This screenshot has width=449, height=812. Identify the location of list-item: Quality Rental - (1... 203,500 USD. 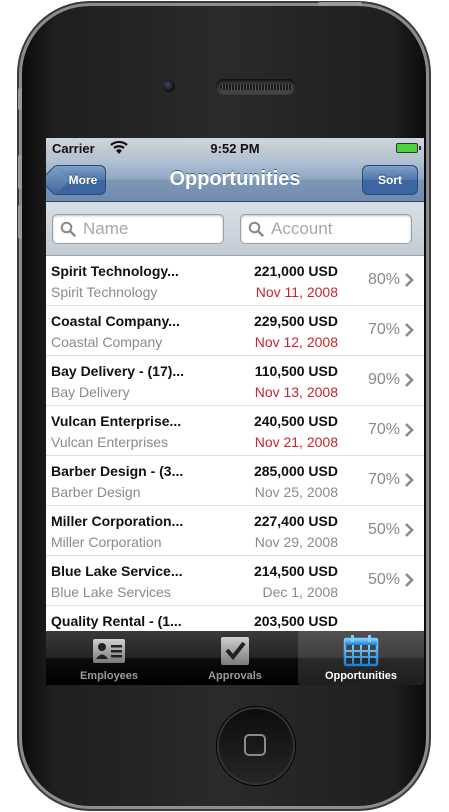
(235, 618).